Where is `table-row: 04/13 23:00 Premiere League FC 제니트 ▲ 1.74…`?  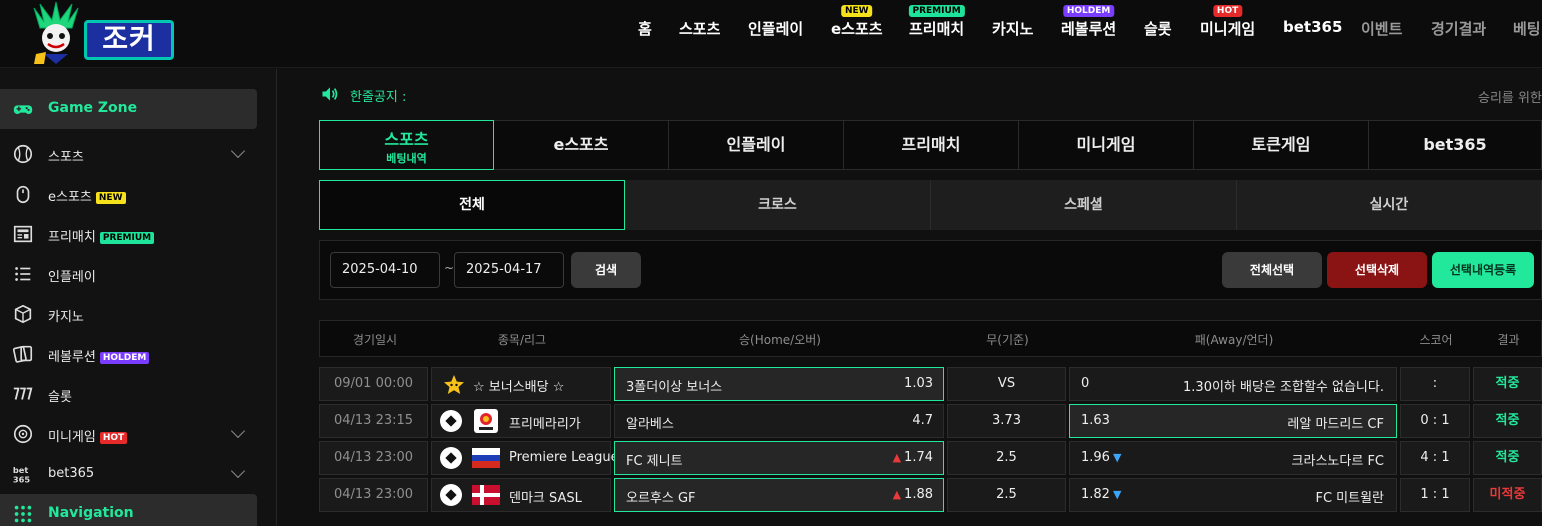
table-row: 04/13 23:00 Premiere League FC 제니트 ▲ 1.74… is located at coordinates (930, 458).